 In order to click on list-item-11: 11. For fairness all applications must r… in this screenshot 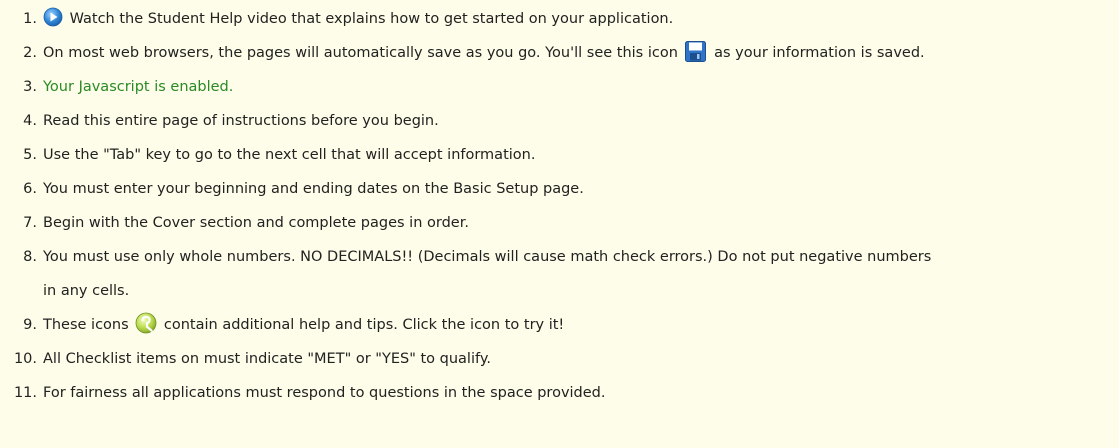, I will do `click(559, 393)`.